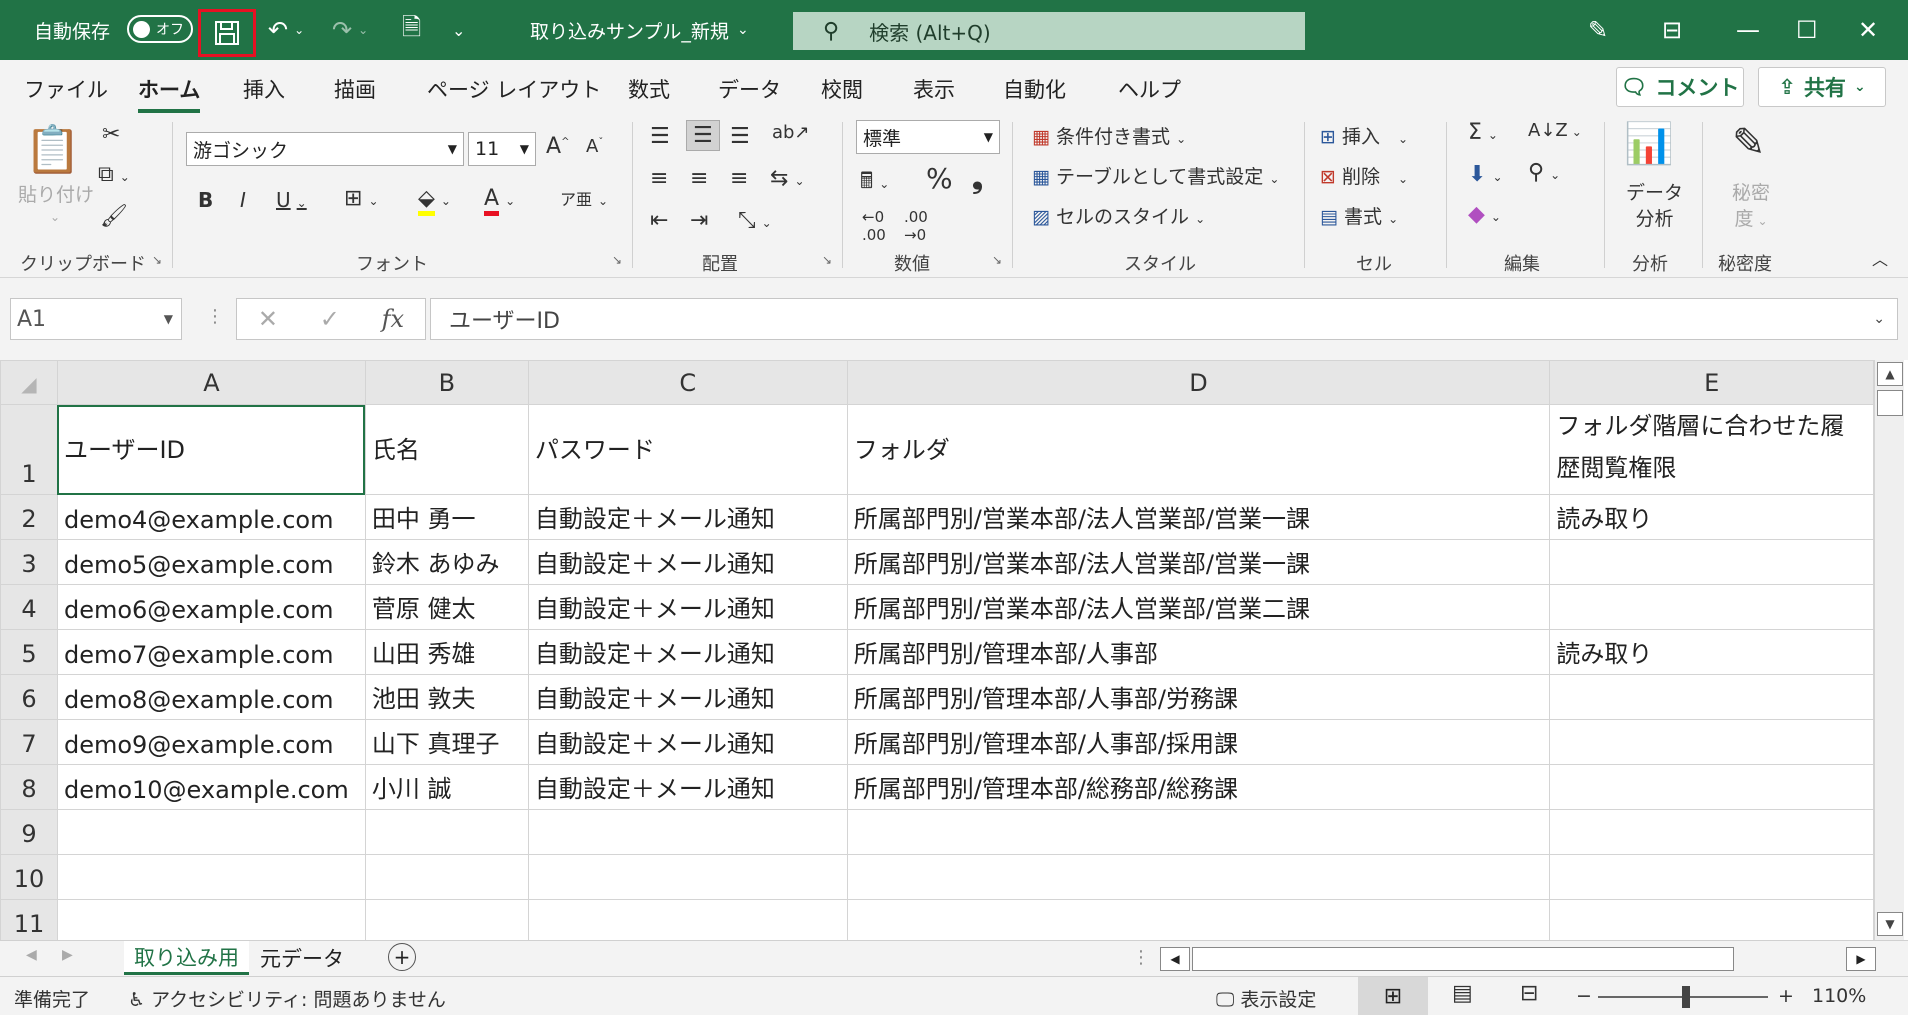  What do you see at coordinates (1880, 258) in the screenshot?
I see `collapse-ribbon-icon: ︿` at bounding box center [1880, 258].